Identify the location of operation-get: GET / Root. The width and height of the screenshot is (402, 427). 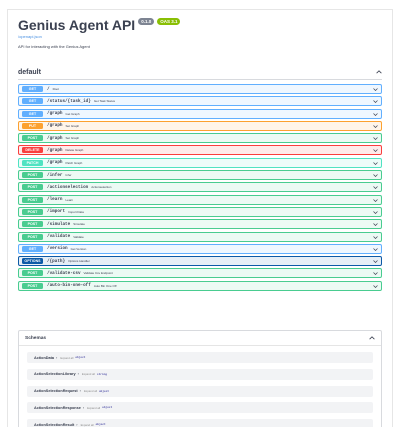
(200, 89).